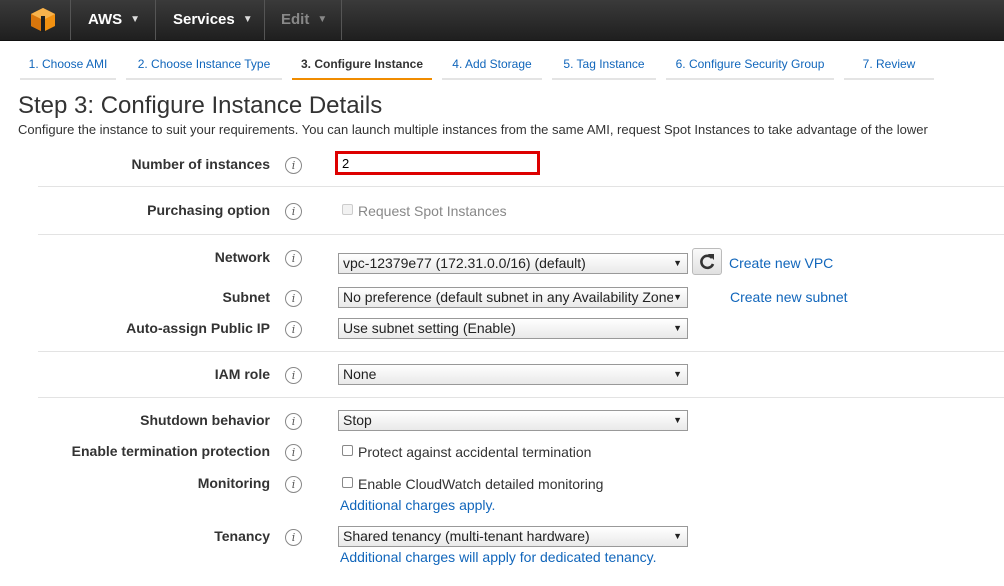 The image size is (1004, 586). I want to click on page-title: Step 3: Configure Instance Details, so click(200, 105).